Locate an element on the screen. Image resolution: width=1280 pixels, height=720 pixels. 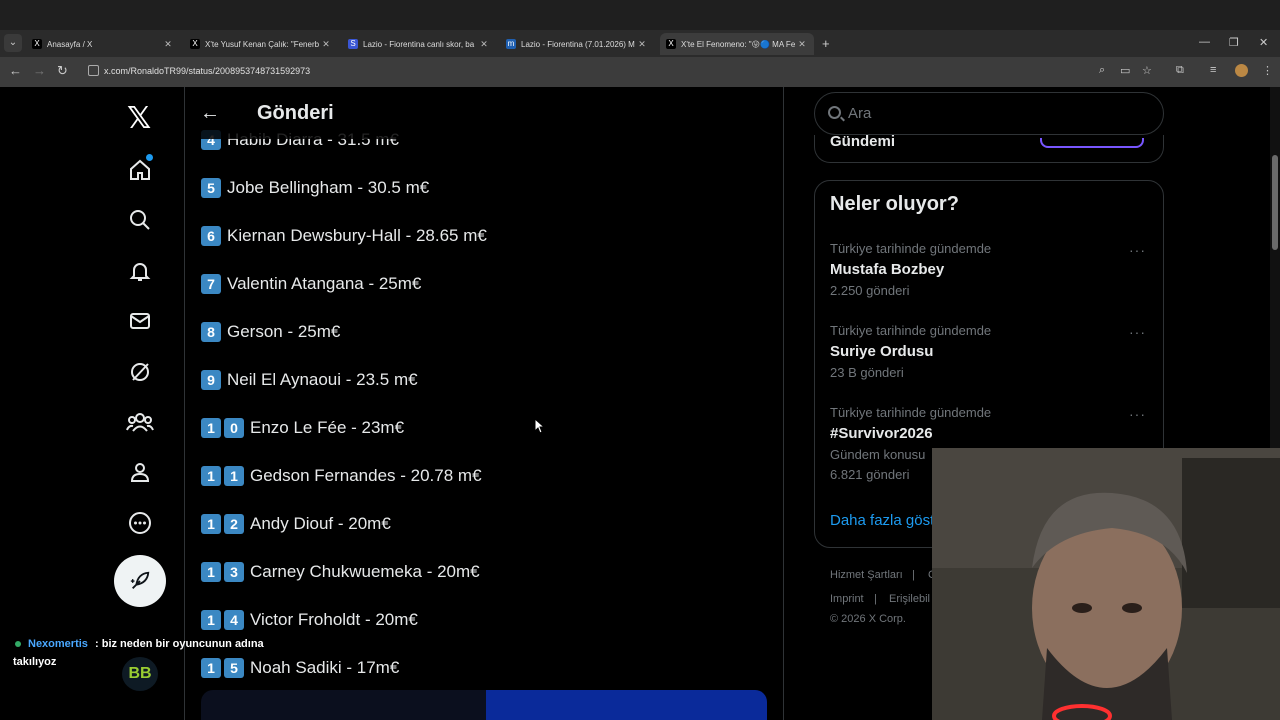
browser-tab: S Lazio - Fiorentina canlı skor, ba ✕ is located at coordinates (419, 44).